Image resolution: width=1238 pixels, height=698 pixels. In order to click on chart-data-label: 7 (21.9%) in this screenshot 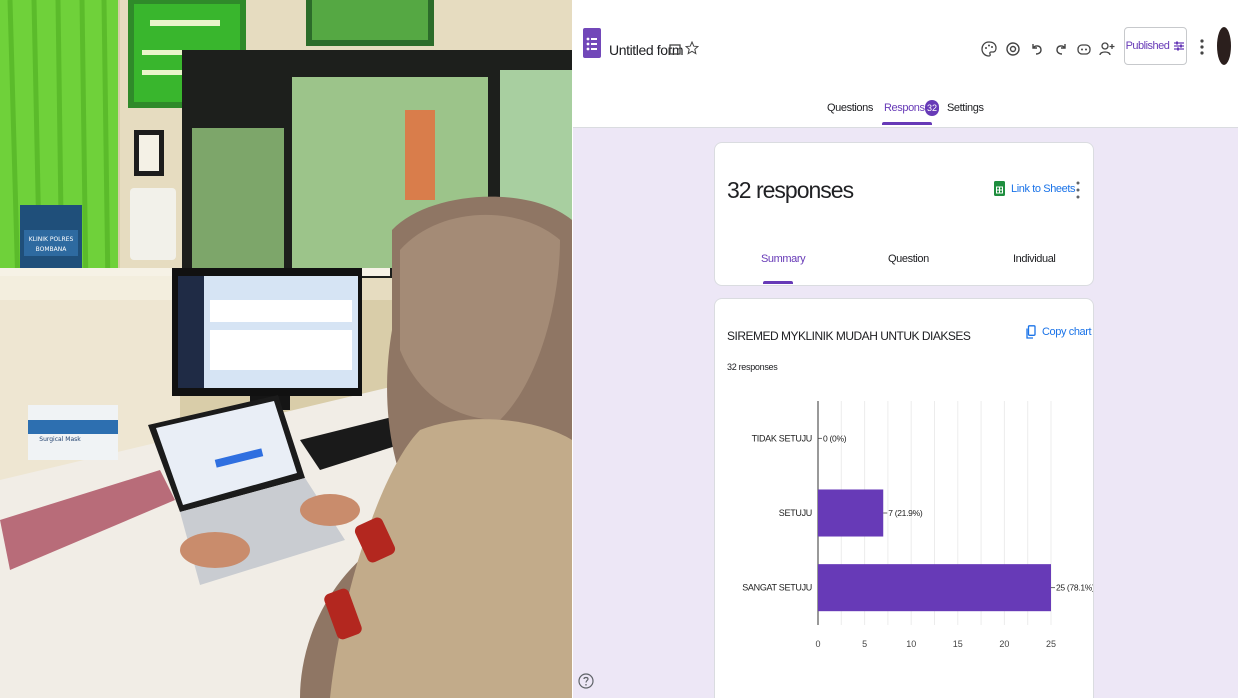, I will do `click(905, 513)`.